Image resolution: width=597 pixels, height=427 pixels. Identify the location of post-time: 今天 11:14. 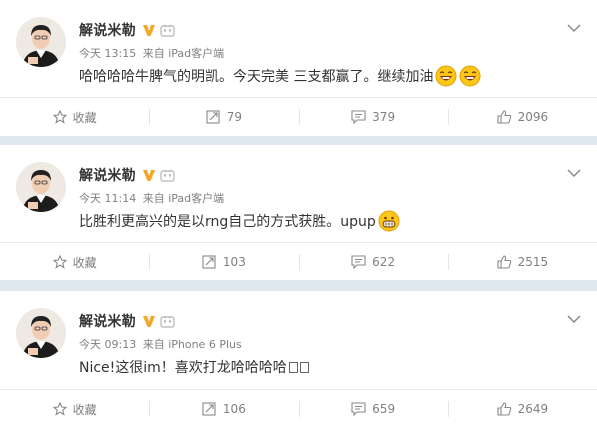
(107, 198).